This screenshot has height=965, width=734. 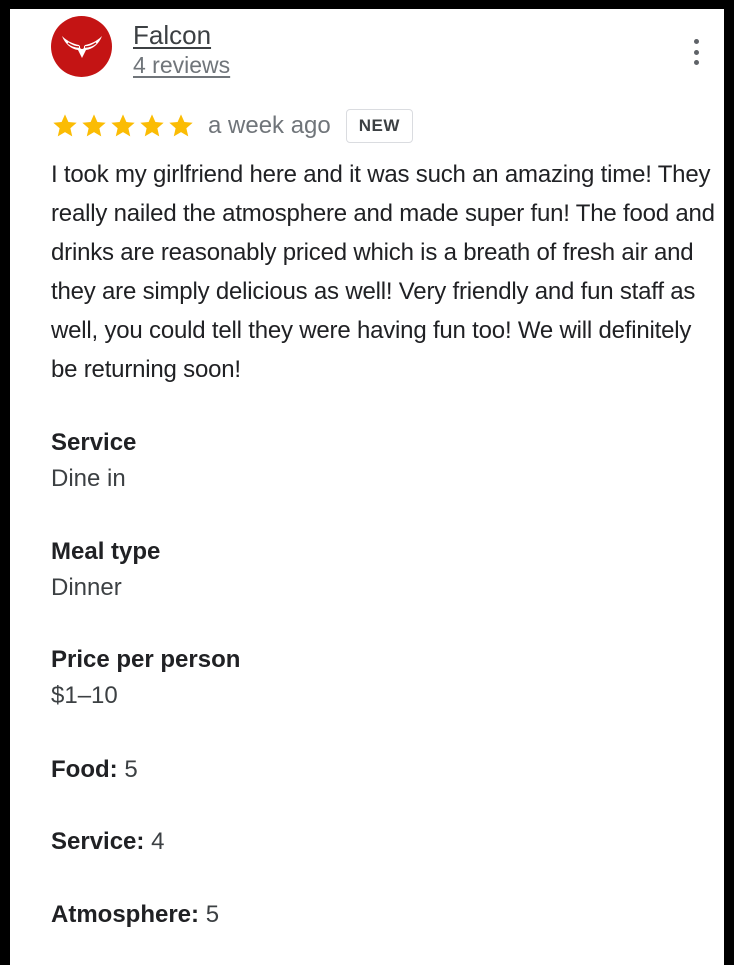 What do you see at coordinates (146, 659) in the screenshot?
I see `detail-label: Price per person` at bounding box center [146, 659].